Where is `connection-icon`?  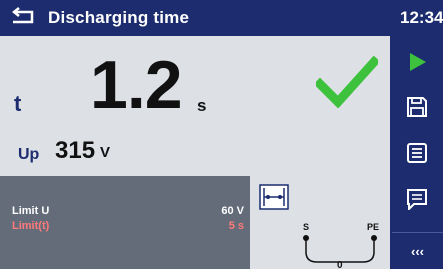 connection-icon is located at coordinates (274, 197).